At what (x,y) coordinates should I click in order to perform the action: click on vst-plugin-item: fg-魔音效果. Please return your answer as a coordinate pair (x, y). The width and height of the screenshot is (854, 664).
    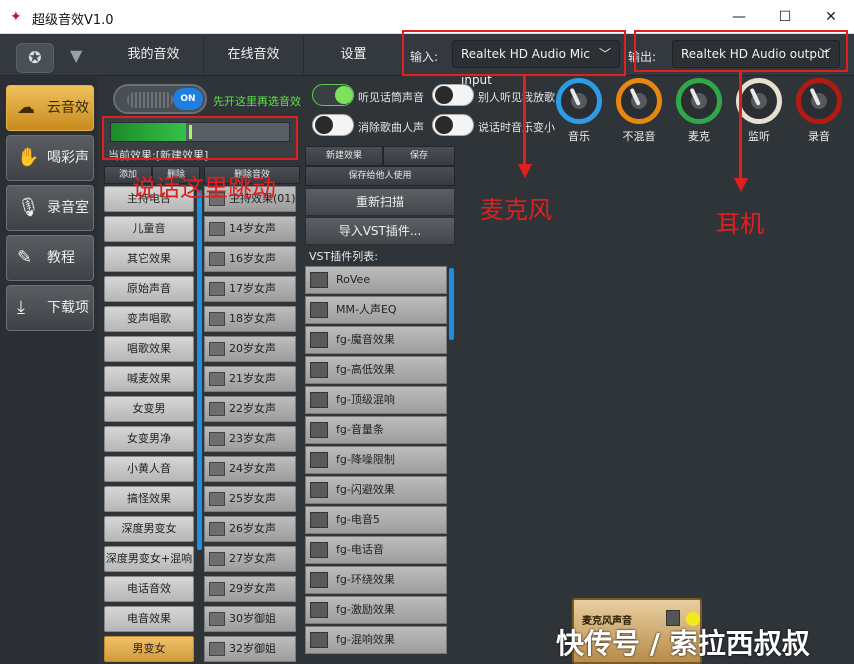
    Looking at the image, I should click on (376, 340).